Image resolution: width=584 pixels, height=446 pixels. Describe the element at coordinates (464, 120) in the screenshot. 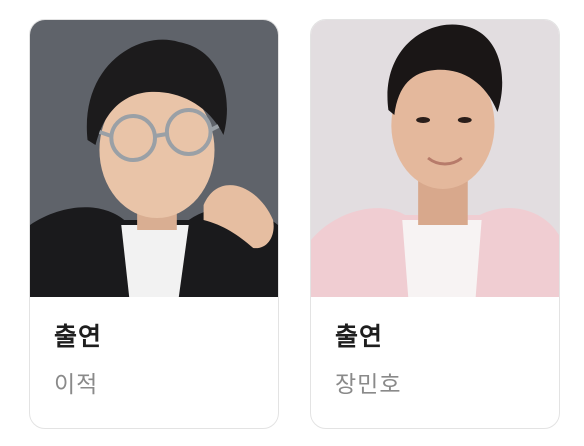

I see `portrait-eye-right` at that location.